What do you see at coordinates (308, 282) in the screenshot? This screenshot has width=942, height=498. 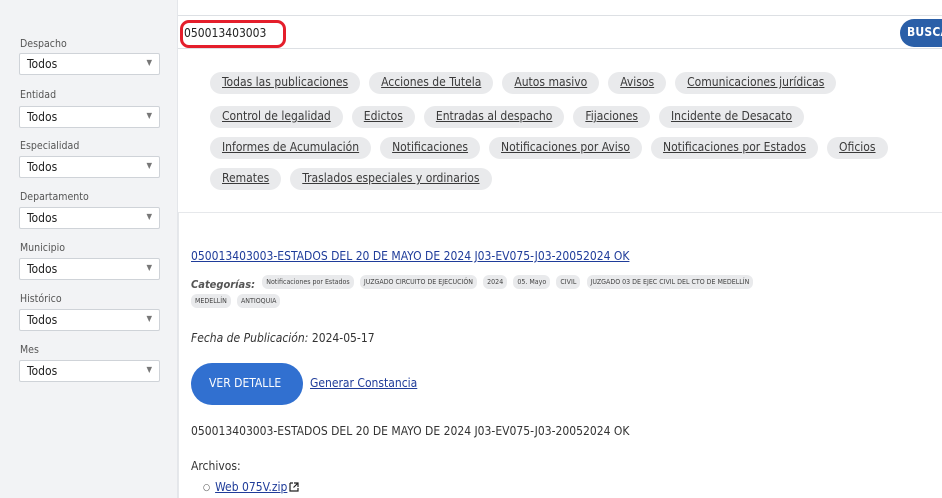 I see `category-badge: Notificaciones por Estados` at bounding box center [308, 282].